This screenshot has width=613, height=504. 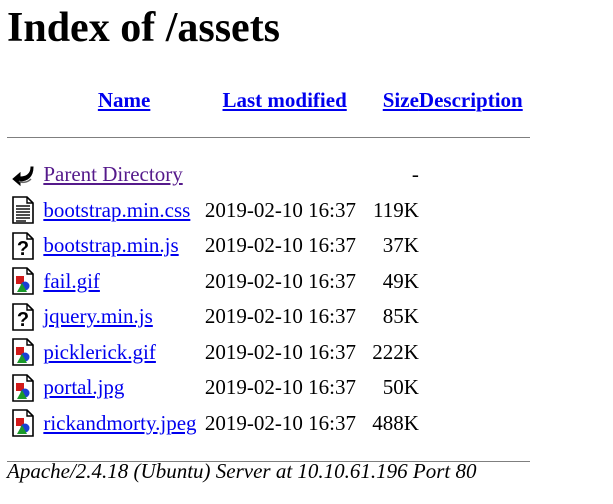 I want to click on table-row: rickandmorty.jpeg 2019-02-10 16:37 488K, so click(x=268, y=424).